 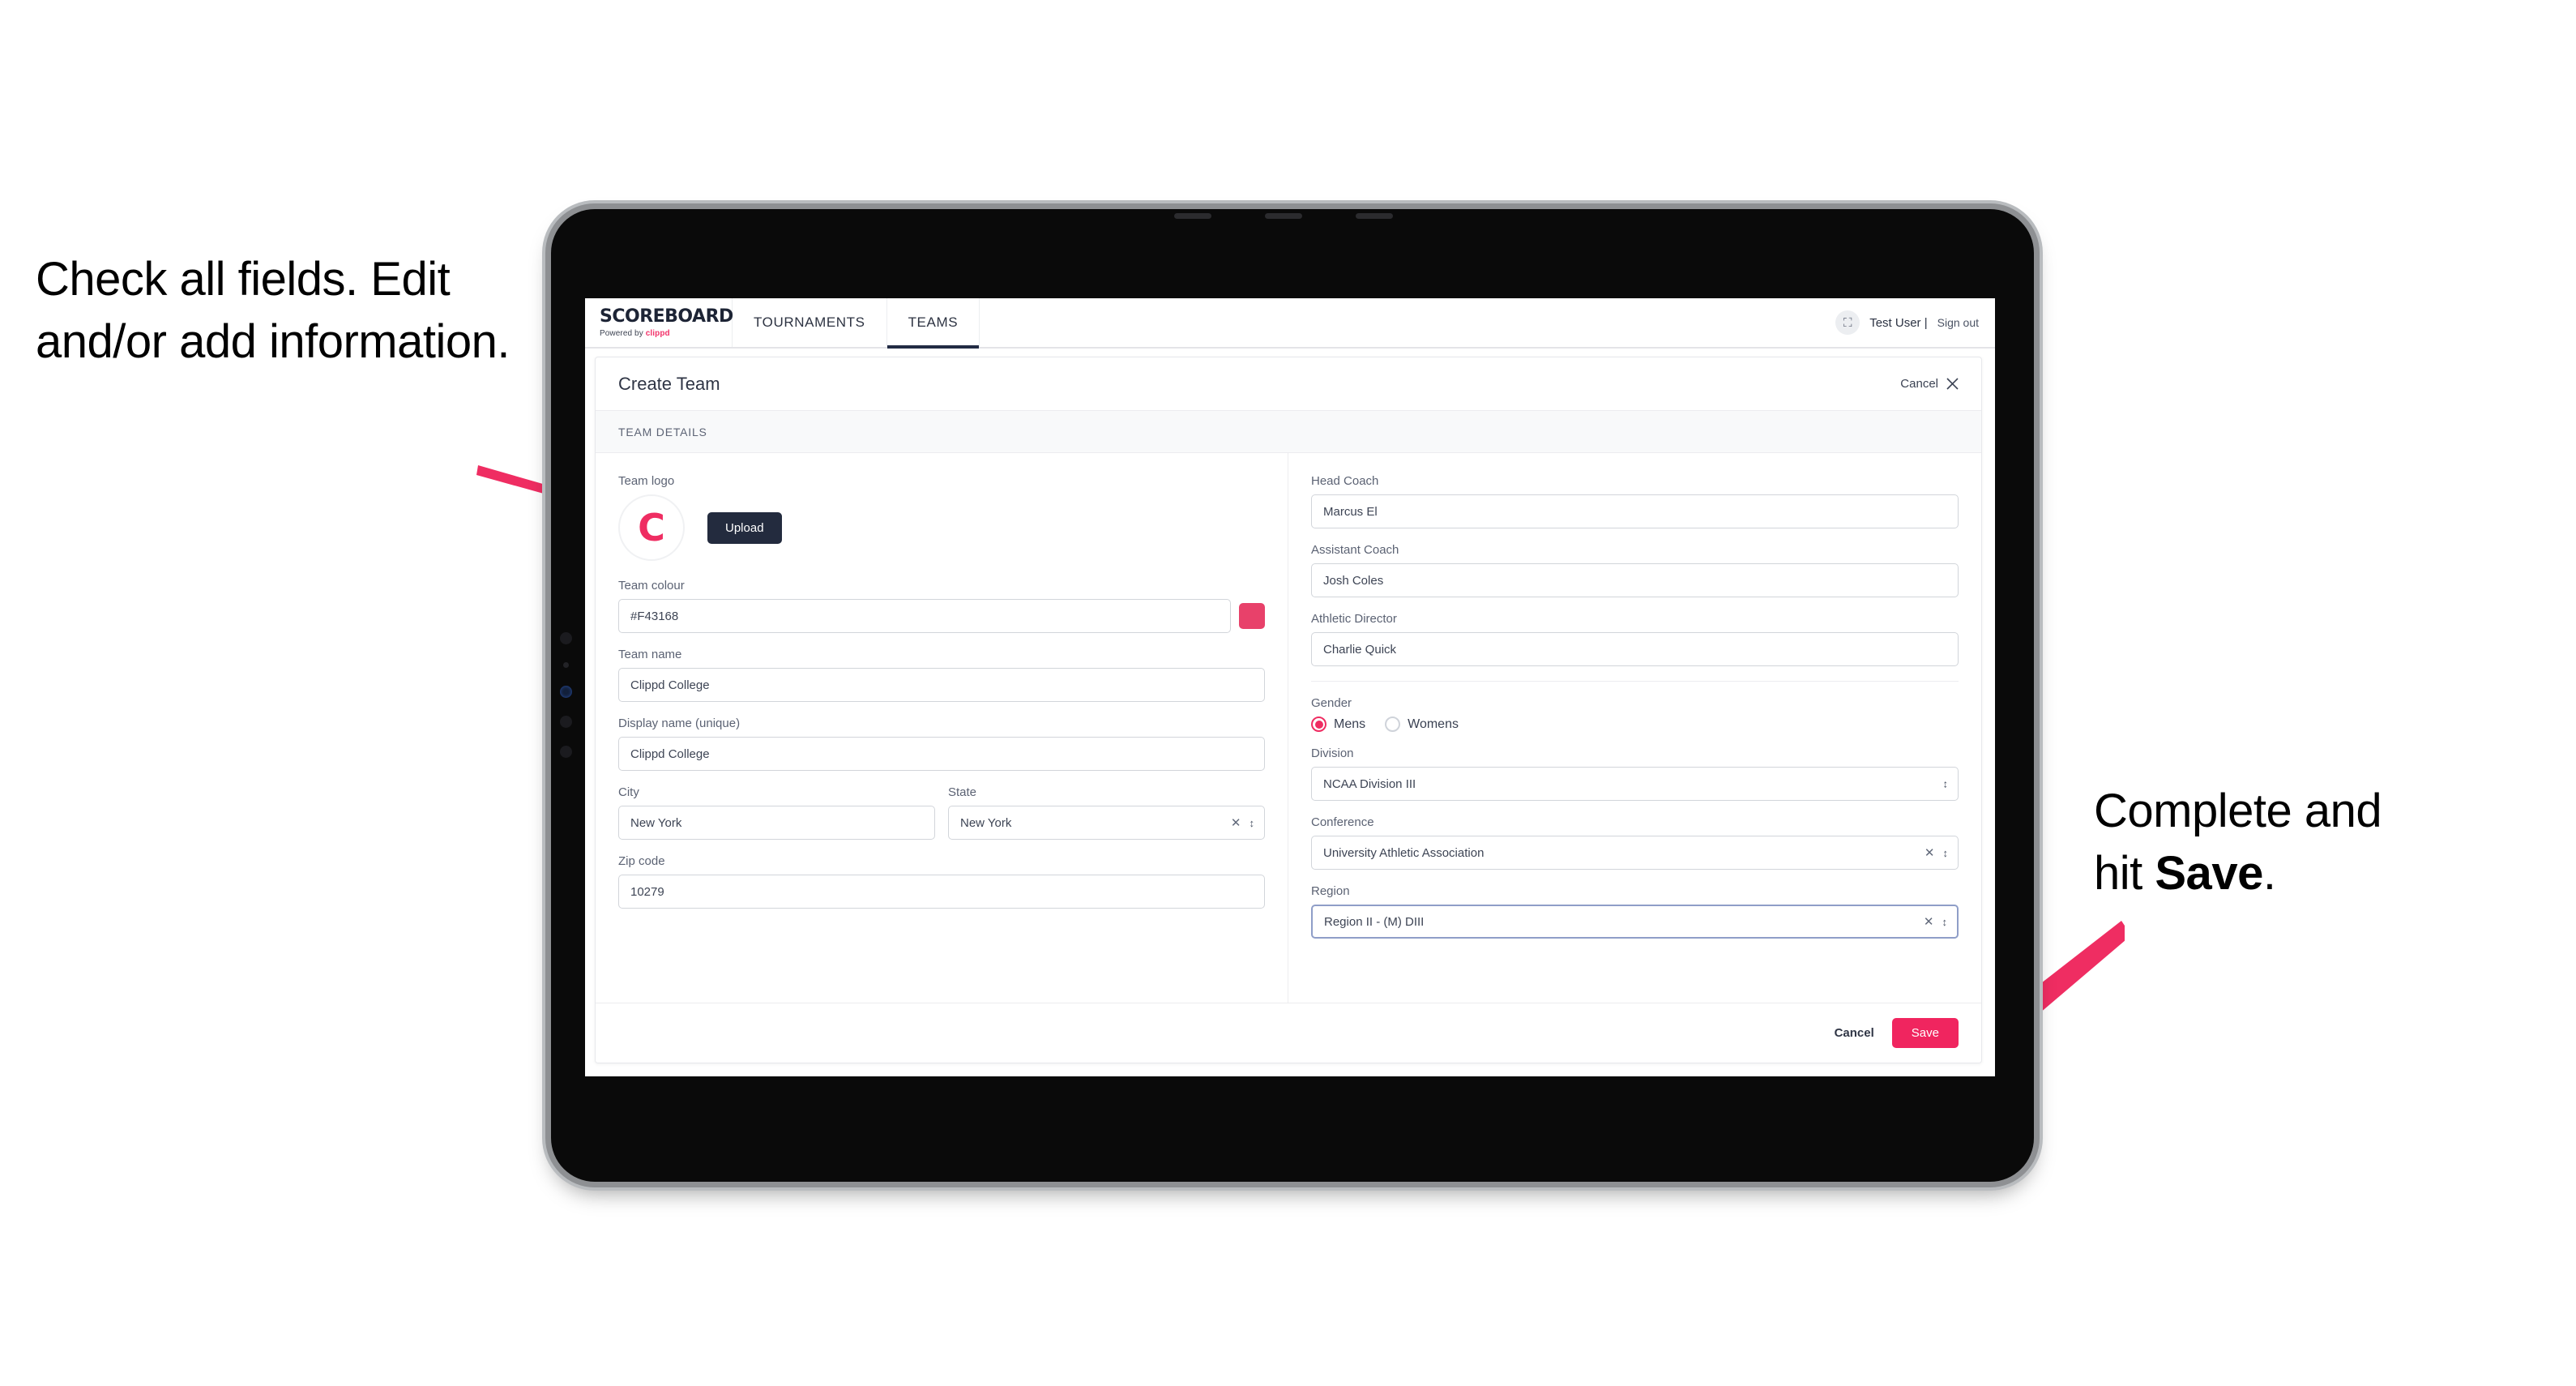 What do you see at coordinates (941, 527) in the screenshot?
I see `team-logo-row: C Upload` at bounding box center [941, 527].